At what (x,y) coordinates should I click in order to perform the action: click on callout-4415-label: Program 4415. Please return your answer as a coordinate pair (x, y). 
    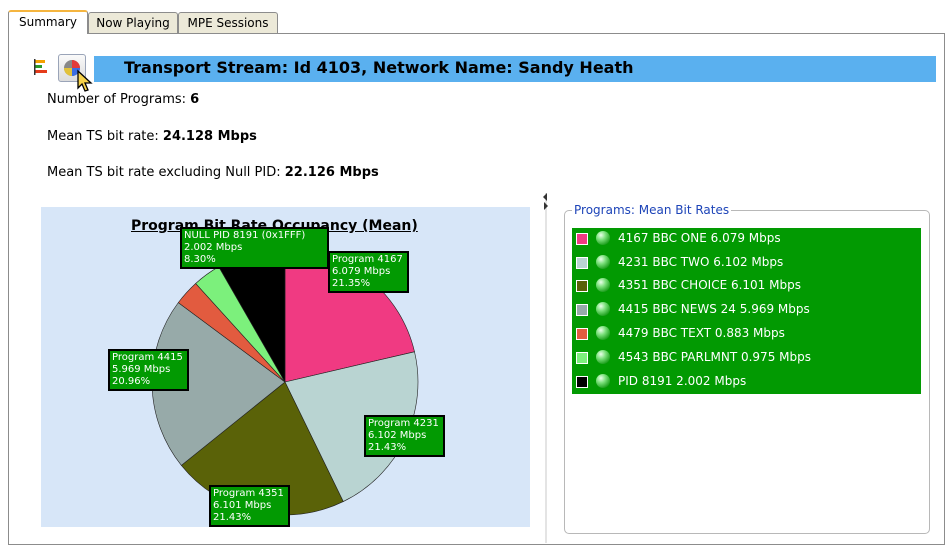
    Looking at the image, I should click on (147, 357).